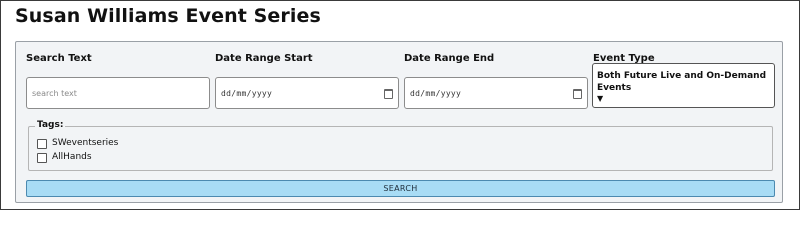  Describe the element at coordinates (247, 93) in the screenshot. I see `date-range-start-placeholder: dd/mm/yyyy` at that location.